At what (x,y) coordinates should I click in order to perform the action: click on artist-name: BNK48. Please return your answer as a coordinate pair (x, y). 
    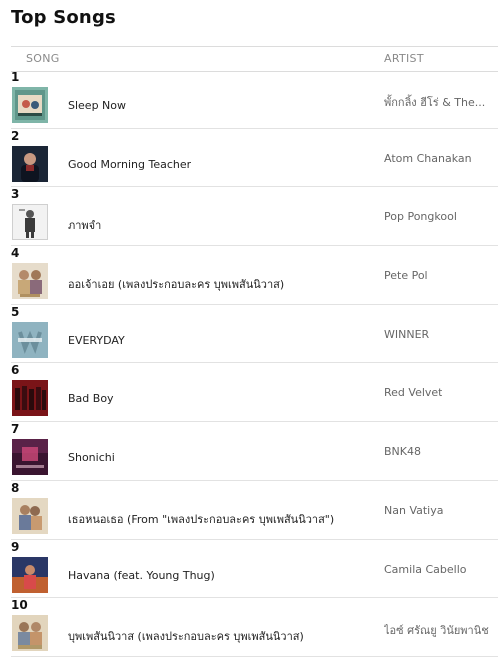
    Looking at the image, I should click on (402, 451).